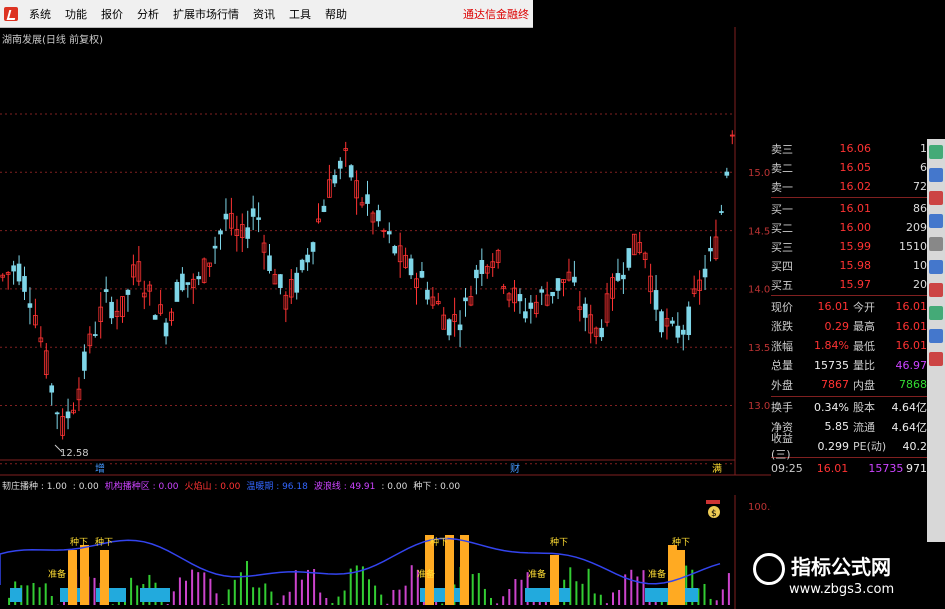 This screenshot has width=945, height=609. I want to click on stat-row: 换手 0.34% 股本 4.64亿, so click(849, 408).